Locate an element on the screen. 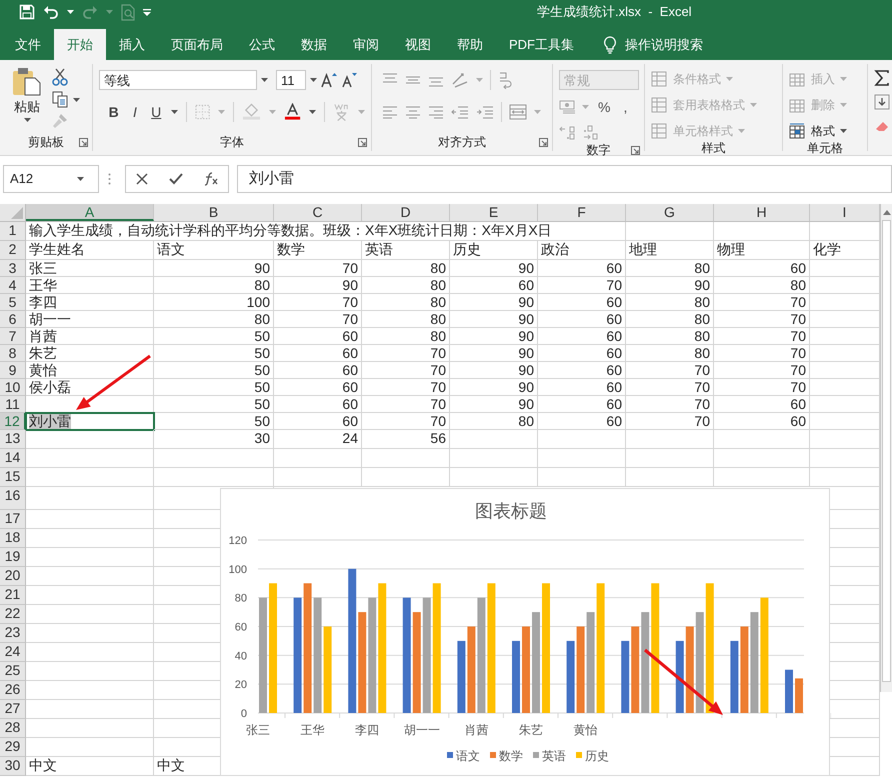 This screenshot has height=782, width=892. select-all-icon is located at coordinates (17, 213).